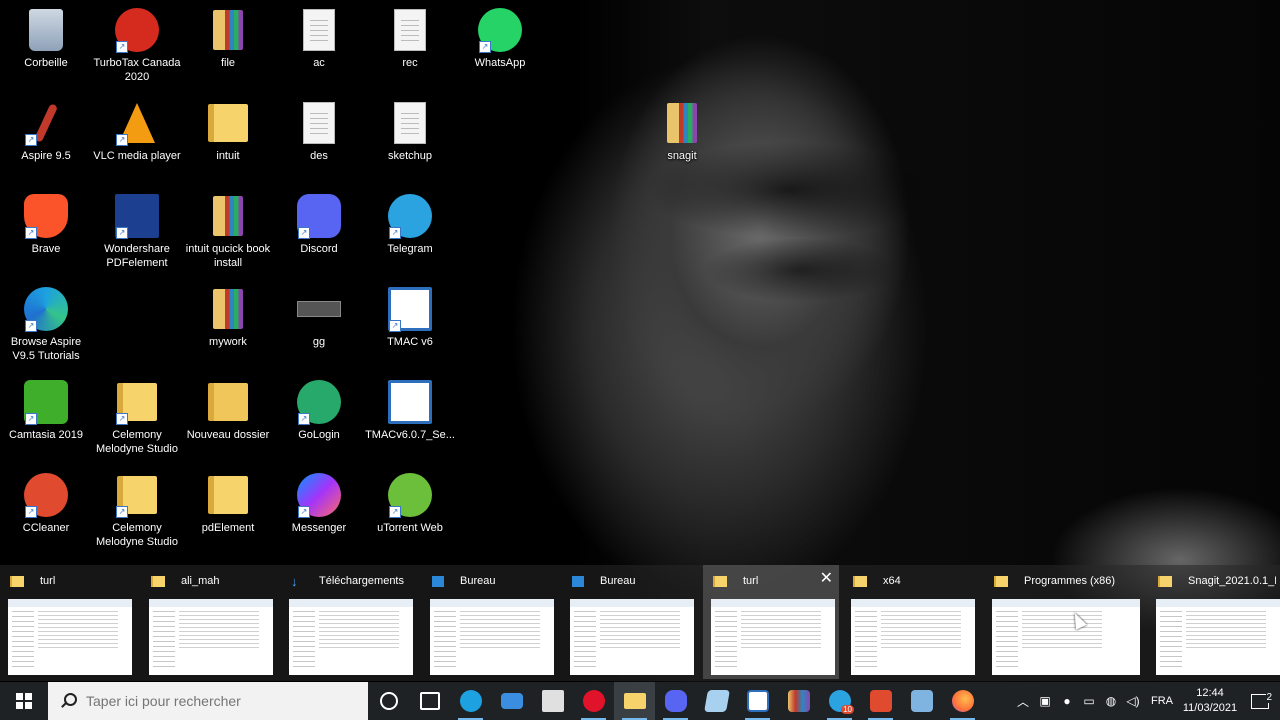 Image resolution: width=1280 pixels, height=720 pixels. What do you see at coordinates (675, 701) in the screenshot?
I see `taskbar-discord` at bounding box center [675, 701].